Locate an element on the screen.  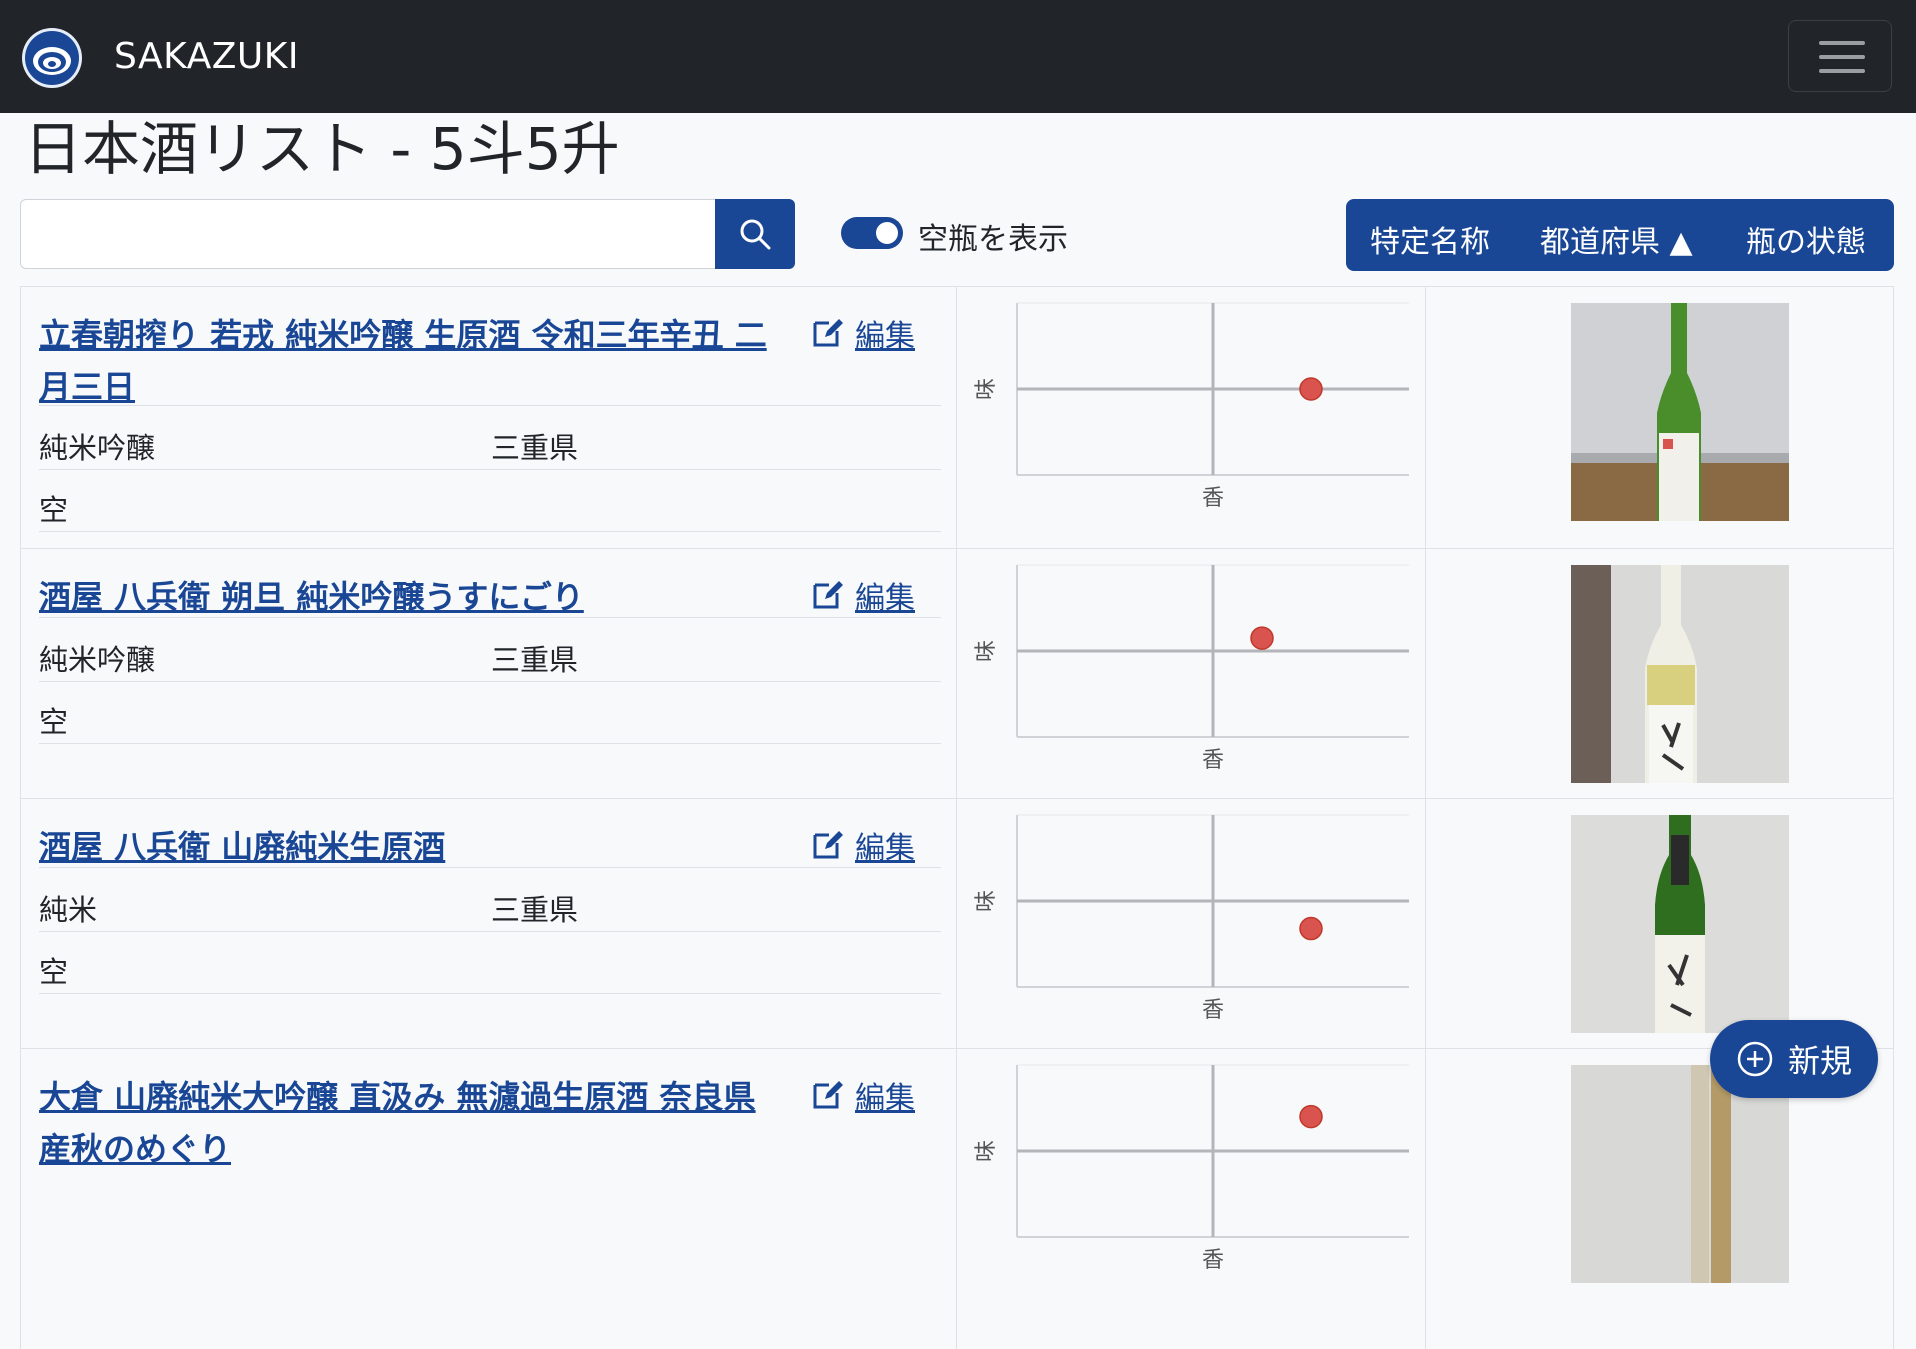
sake-name-link: 立春朝搾り 若戎 純米吟醸 生原酒 令和三年辛丑 二月三日 is located at coordinates (409, 361).